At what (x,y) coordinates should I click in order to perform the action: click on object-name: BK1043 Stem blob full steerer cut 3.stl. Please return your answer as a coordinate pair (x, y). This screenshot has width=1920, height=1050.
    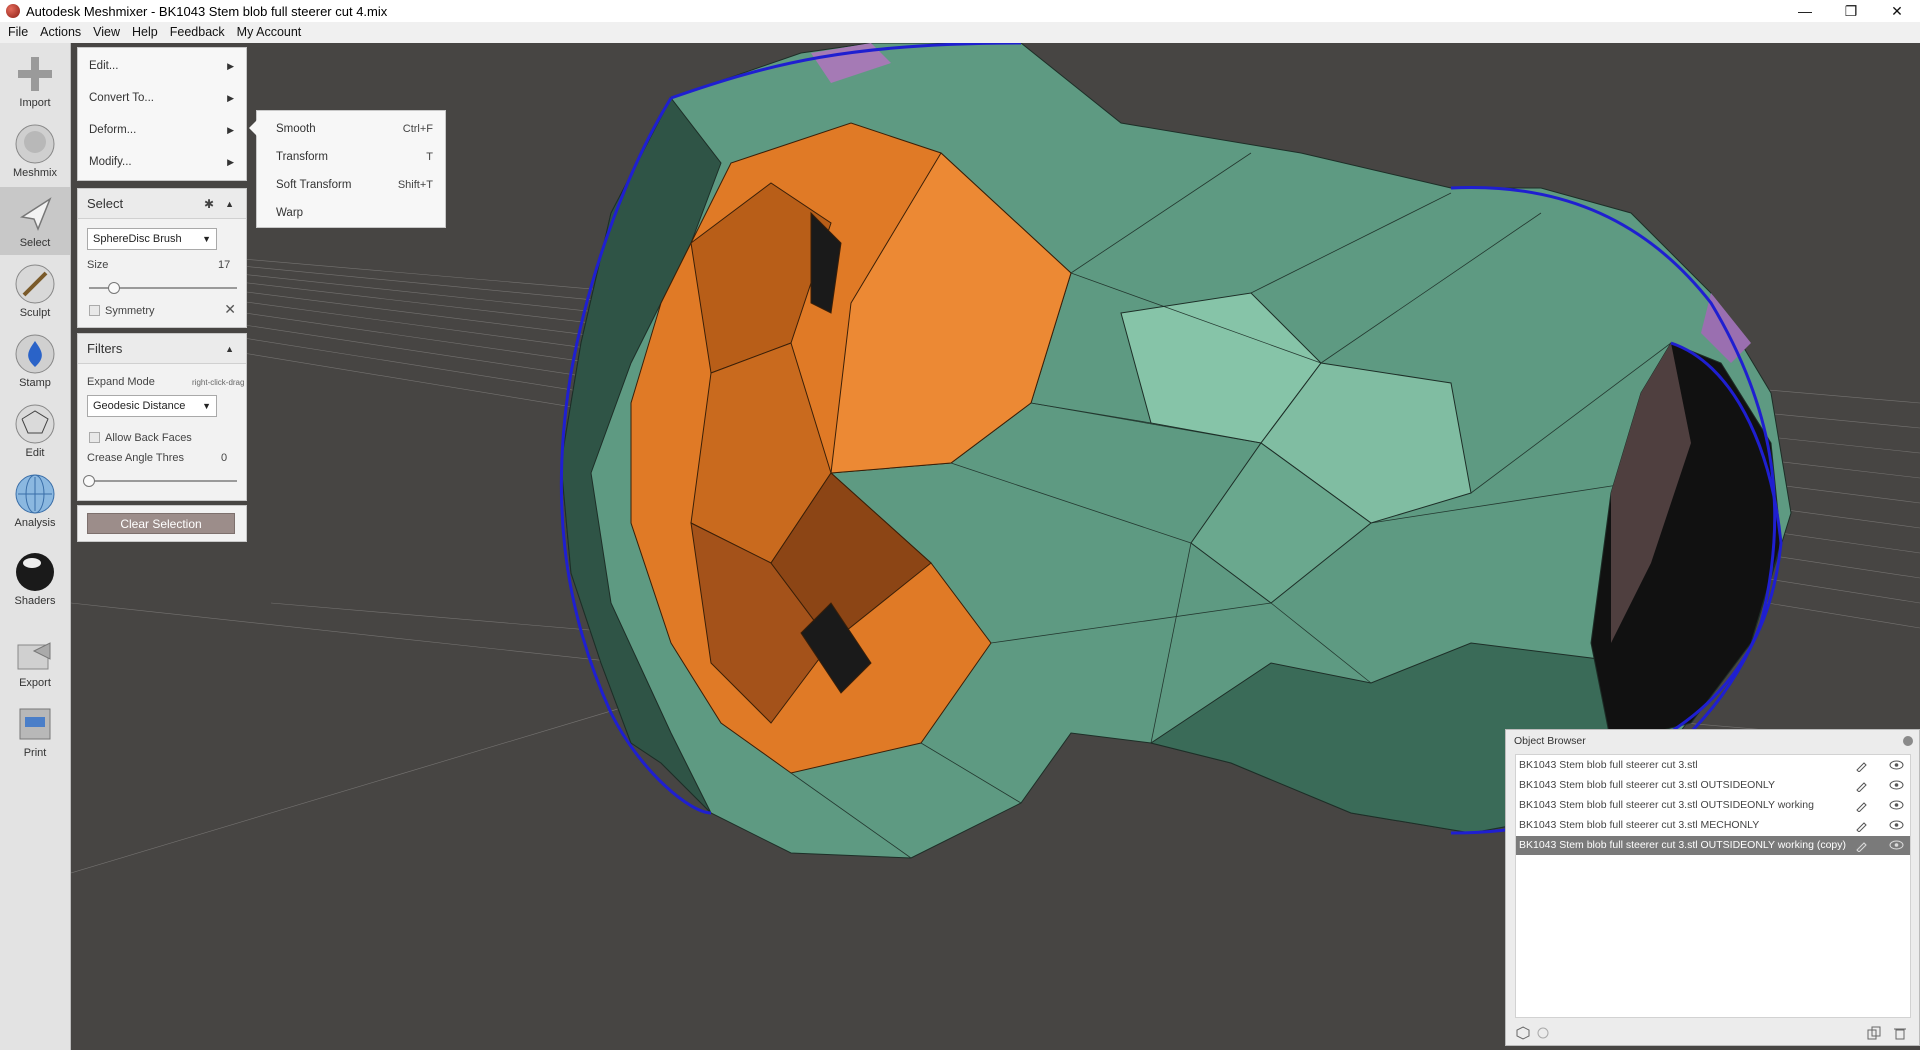
    Looking at the image, I should click on (1608, 765).